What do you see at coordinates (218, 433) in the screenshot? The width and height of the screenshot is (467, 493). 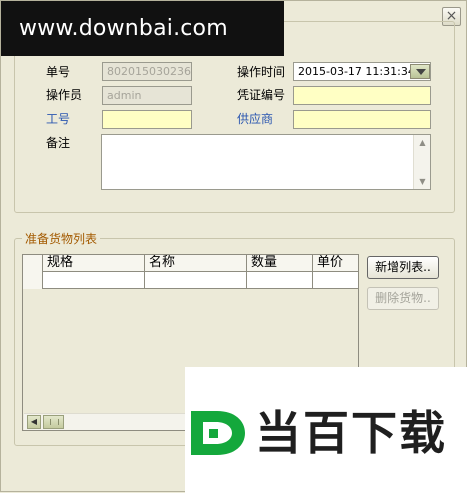 I see `brand-logo-icon` at bounding box center [218, 433].